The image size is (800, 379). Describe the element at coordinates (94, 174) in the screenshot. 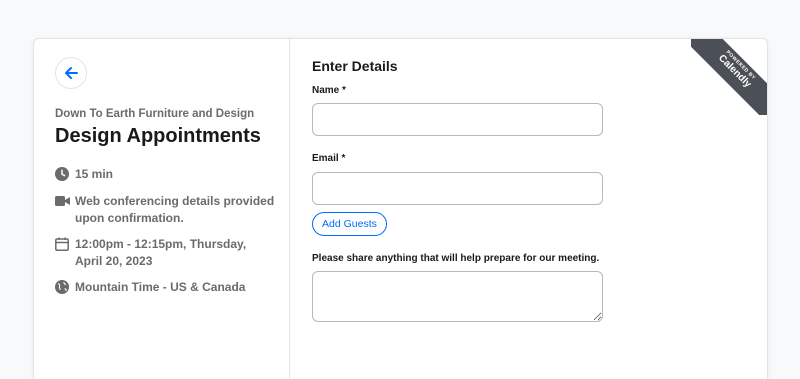

I see `duration-text: 15 min` at that location.